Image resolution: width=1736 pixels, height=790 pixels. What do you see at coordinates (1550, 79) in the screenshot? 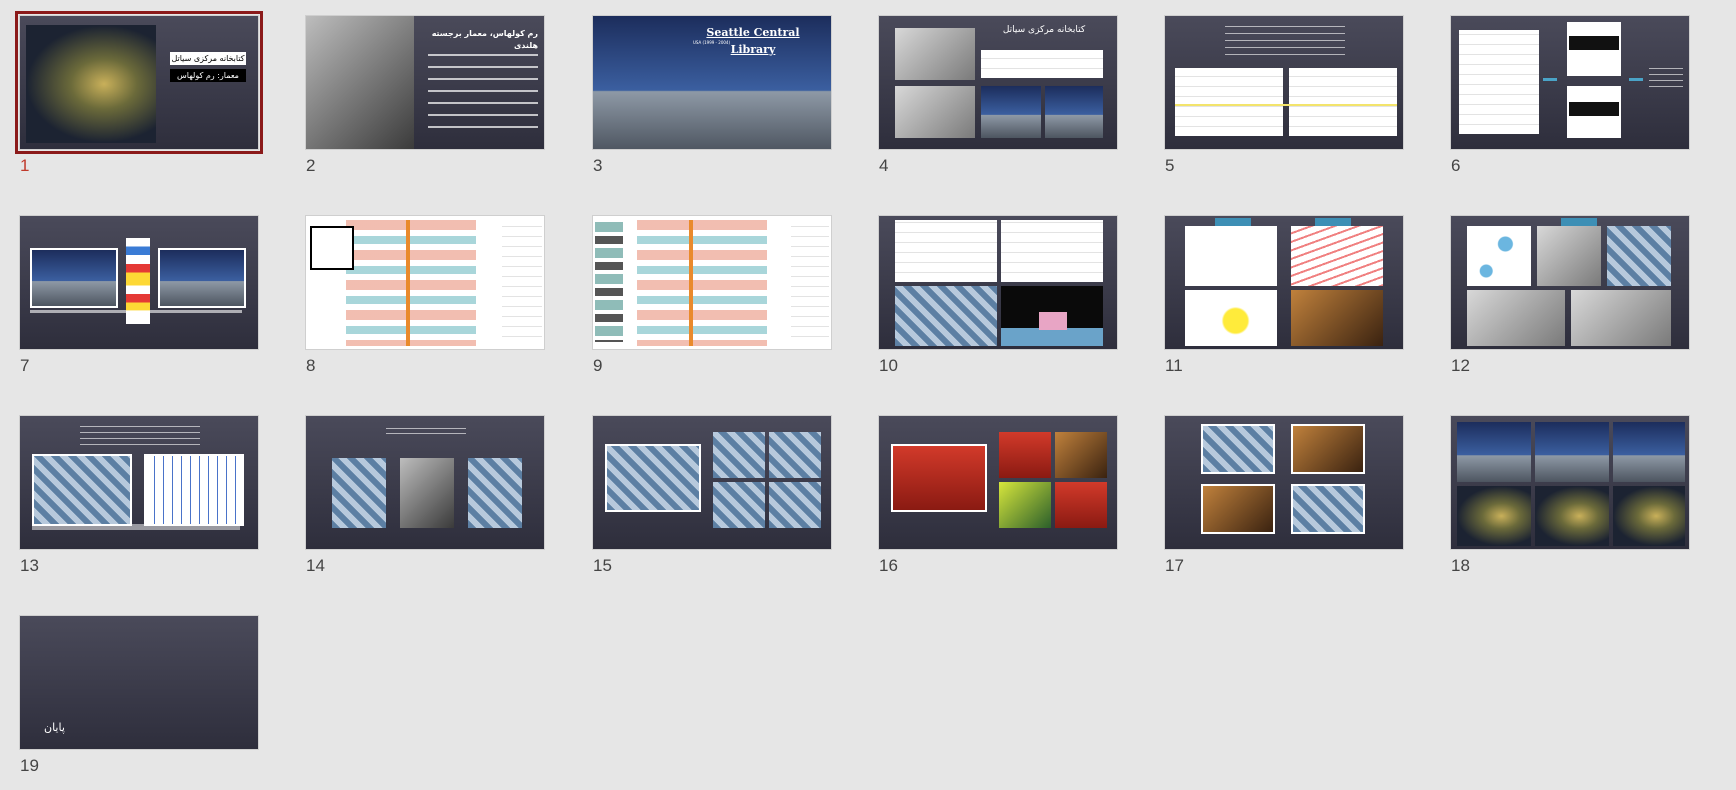
I see `arrow-left` at bounding box center [1550, 79].